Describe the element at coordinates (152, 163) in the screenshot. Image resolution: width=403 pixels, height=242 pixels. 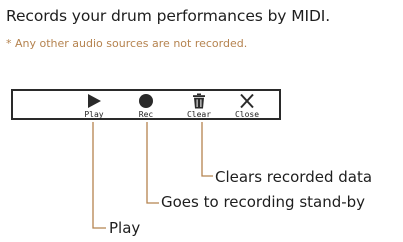
I see `rec-leader-line` at that location.